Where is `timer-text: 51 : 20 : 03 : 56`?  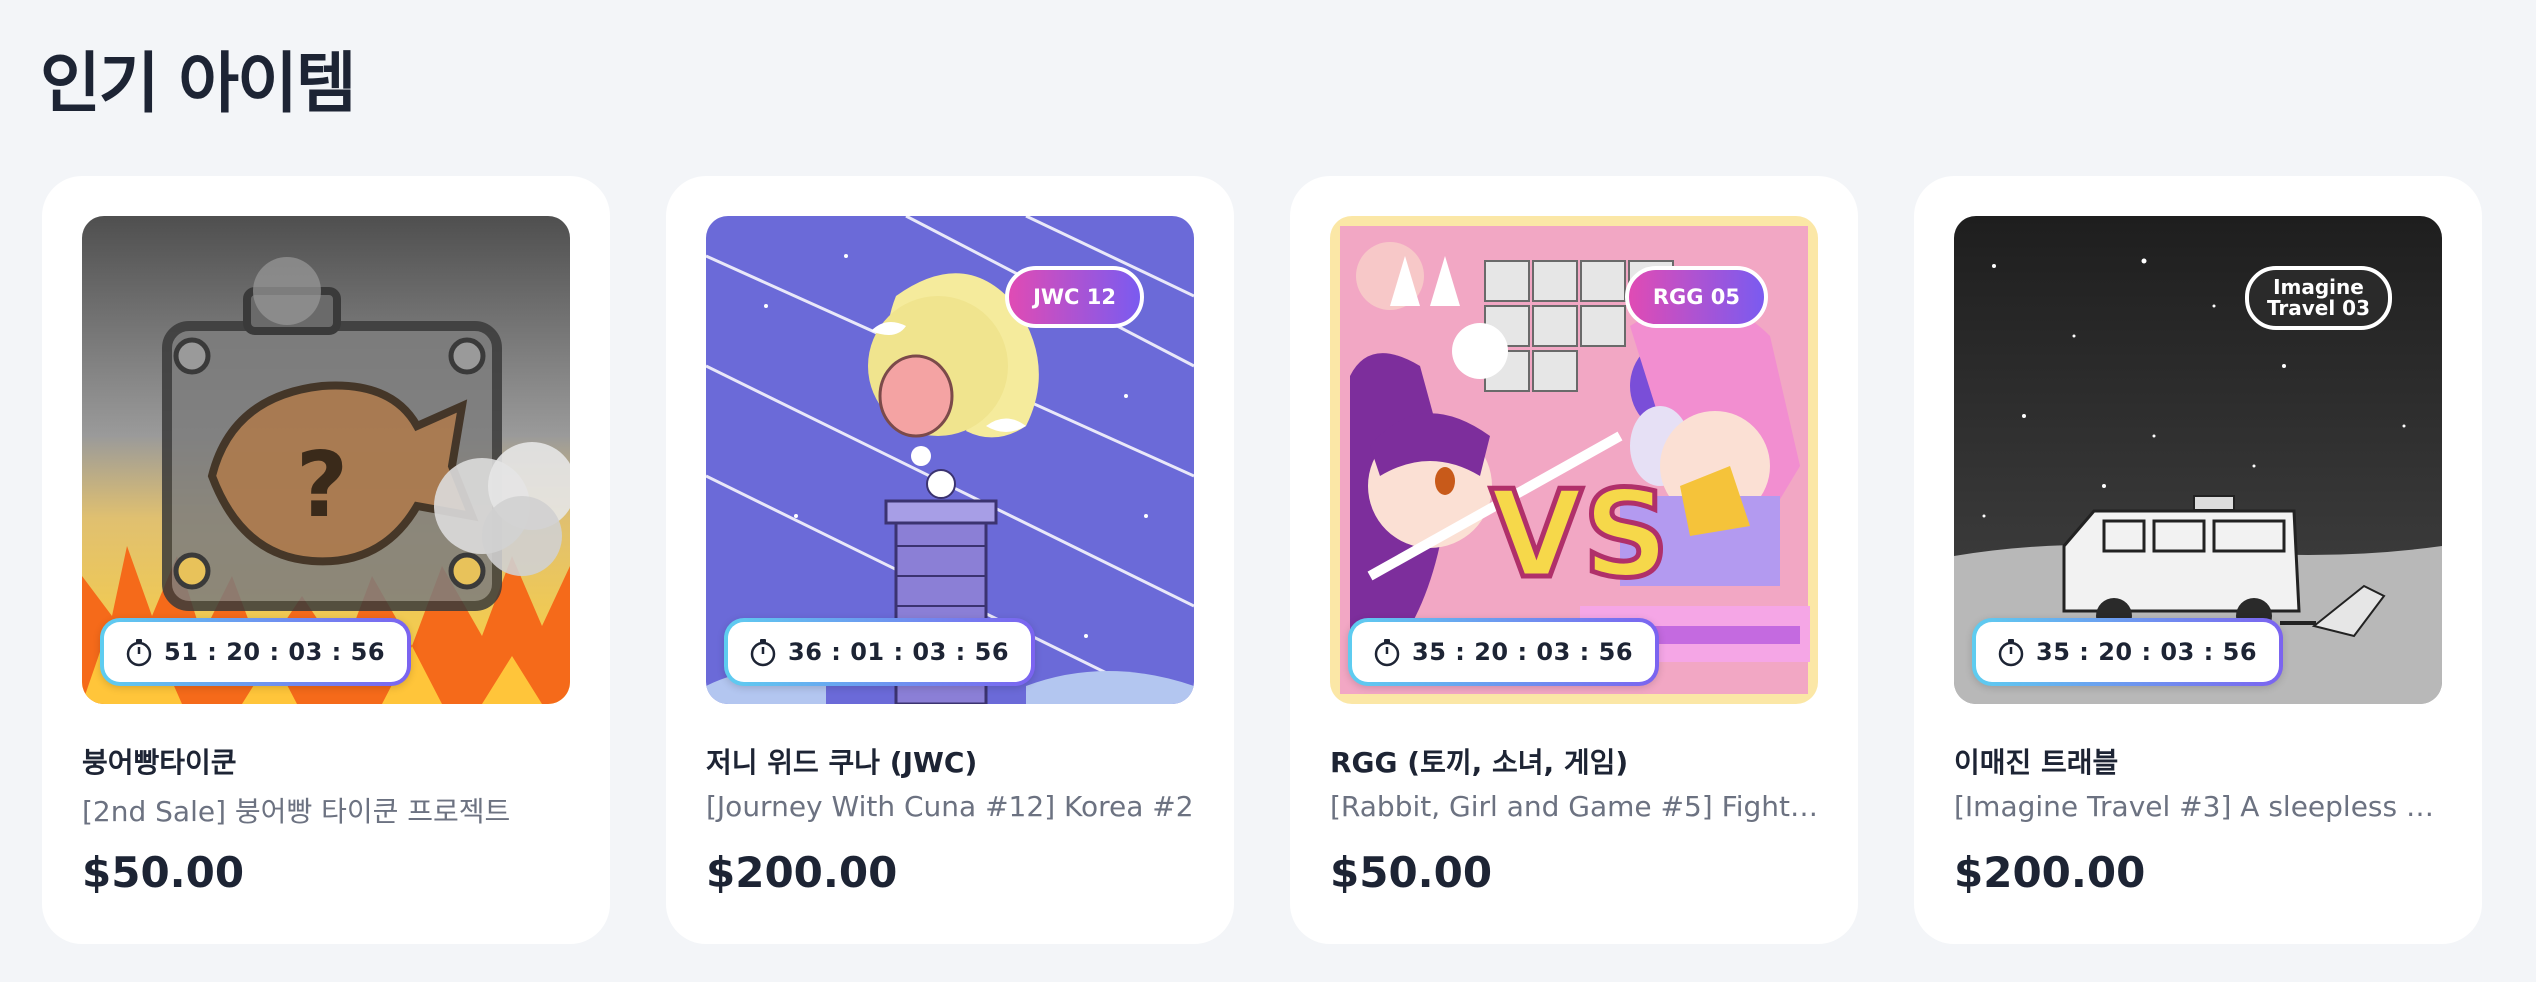
timer-text: 51 : 20 : 03 : 56 is located at coordinates (275, 652).